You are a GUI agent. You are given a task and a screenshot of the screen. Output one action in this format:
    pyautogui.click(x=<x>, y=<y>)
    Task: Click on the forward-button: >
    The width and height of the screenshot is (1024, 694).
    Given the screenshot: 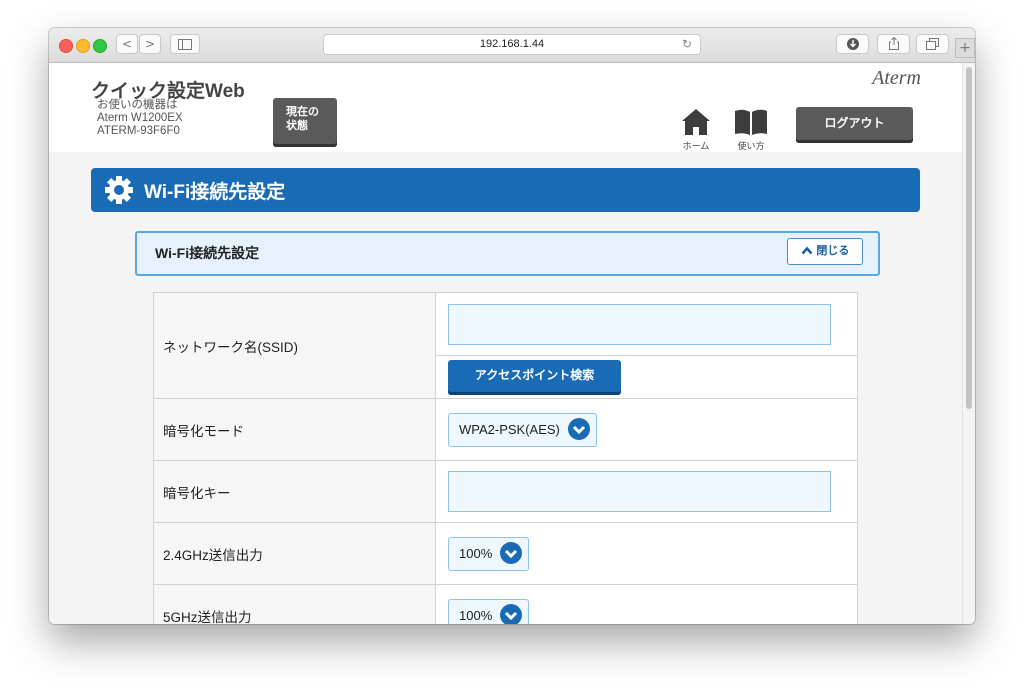 What is the action you would take?
    pyautogui.click(x=150, y=44)
    